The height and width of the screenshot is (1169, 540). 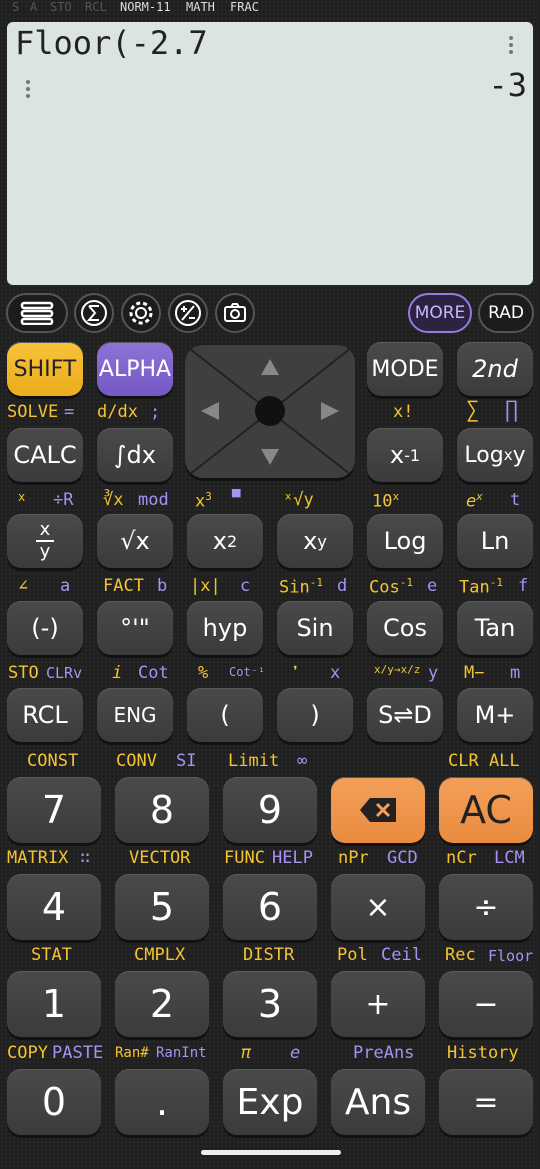 I want to click on digit-2-key: 2, so click(x=162, y=1004).